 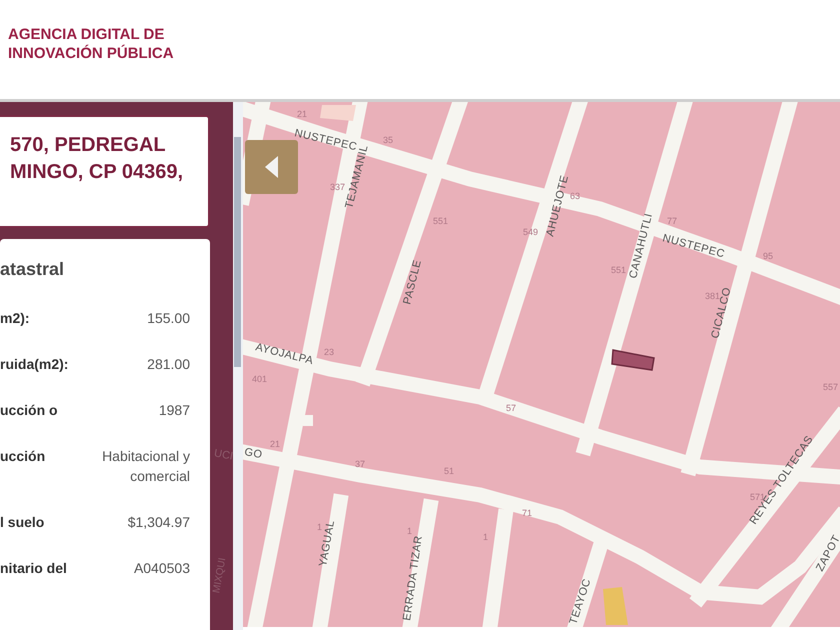 What do you see at coordinates (271, 167) in the screenshot?
I see `left-triangle-icon` at bounding box center [271, 167].